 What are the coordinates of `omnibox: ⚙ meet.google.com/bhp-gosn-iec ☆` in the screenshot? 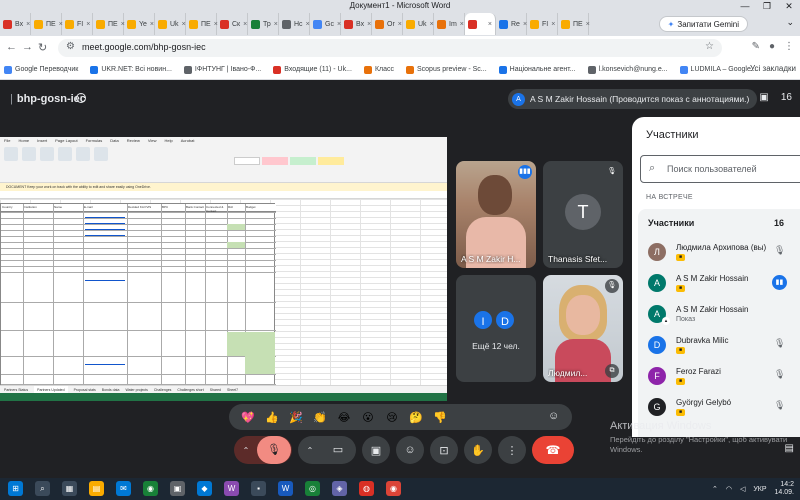 It's located at (390, 48).